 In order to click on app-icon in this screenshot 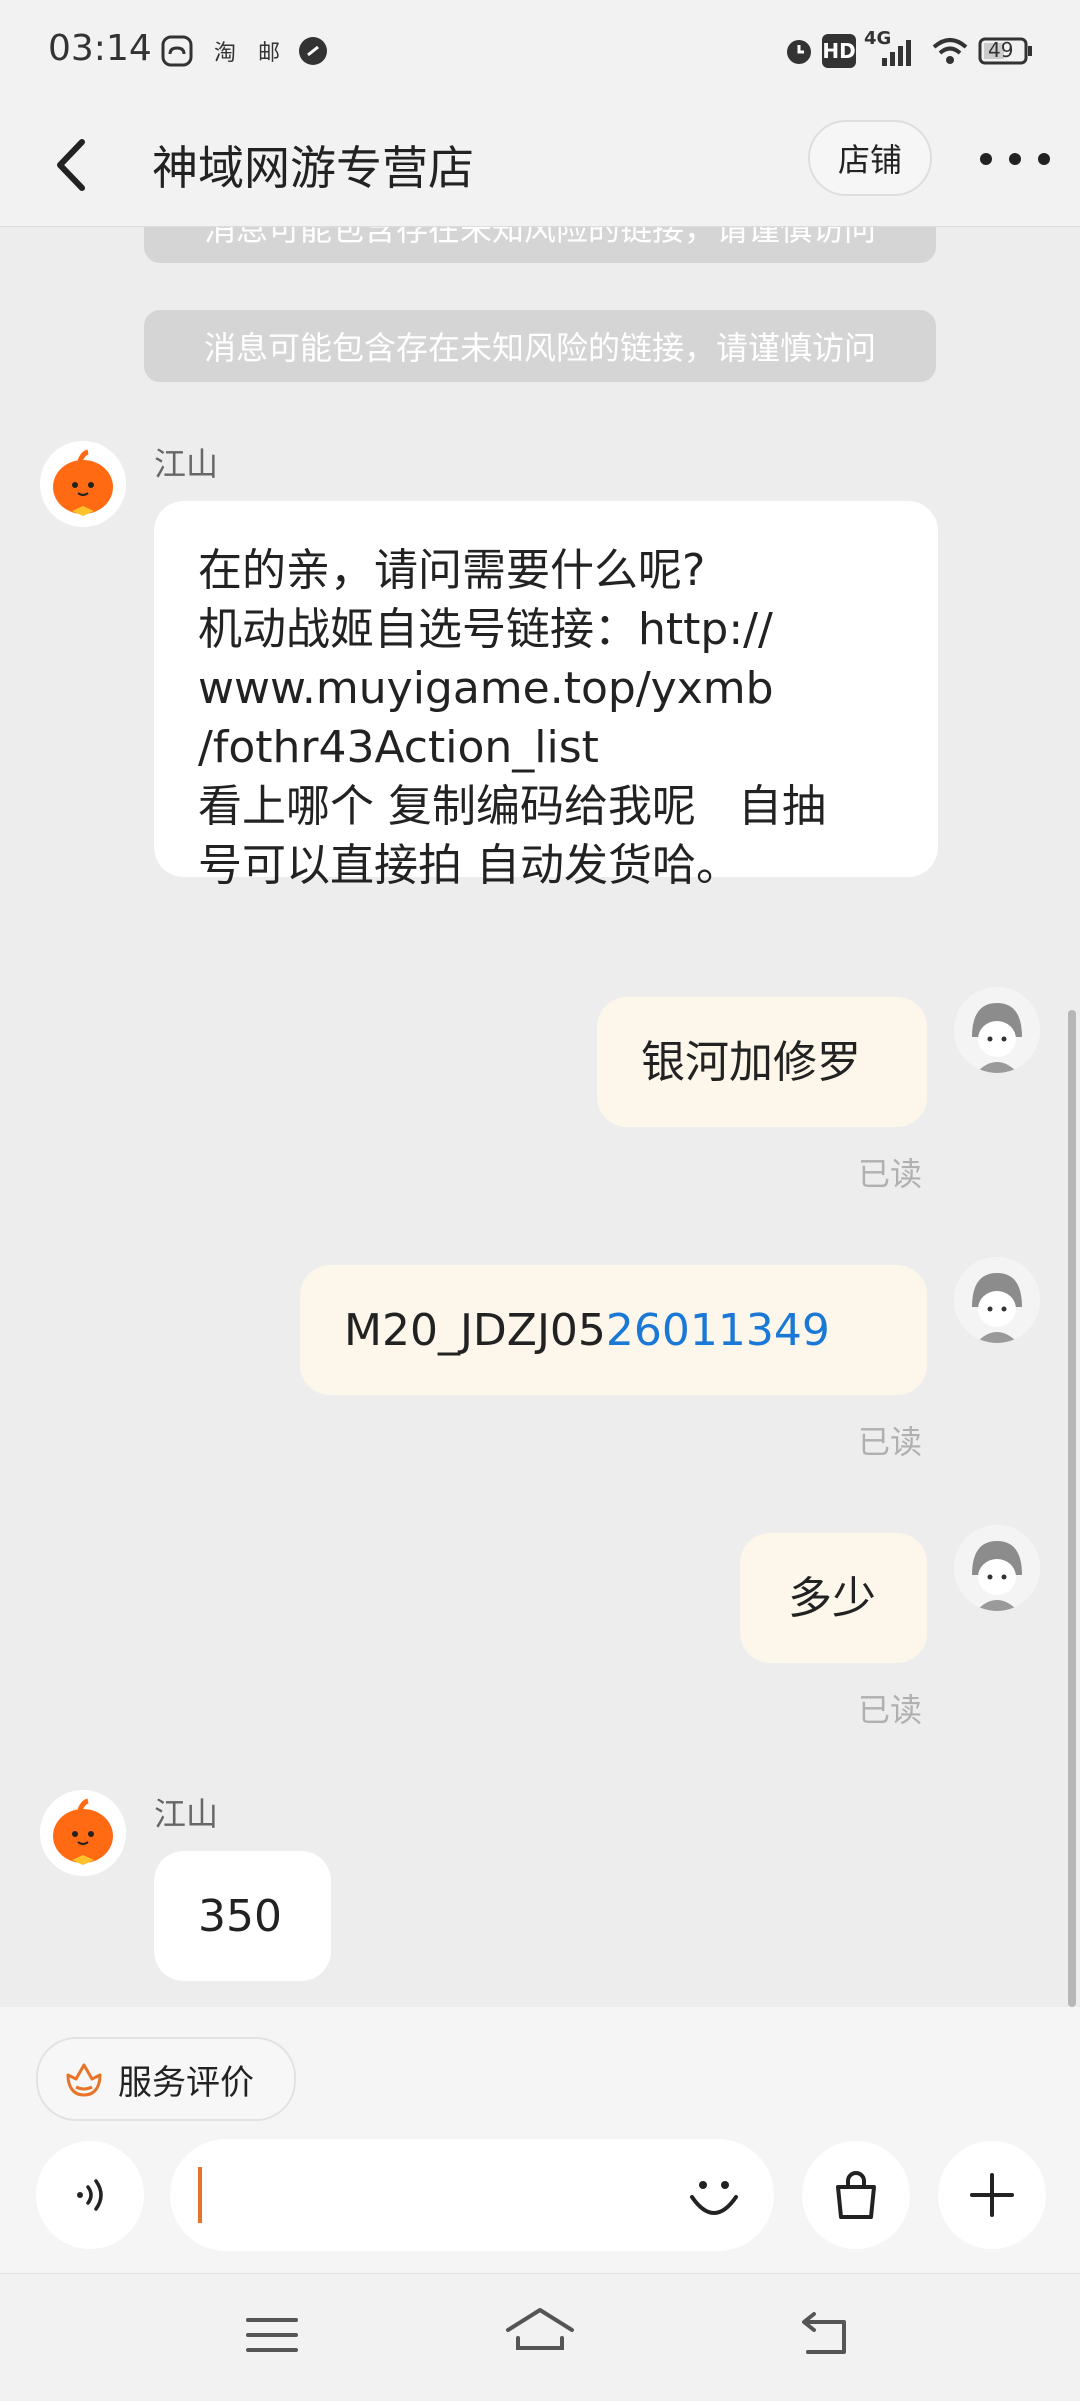, I will do `click(313, 51)`.